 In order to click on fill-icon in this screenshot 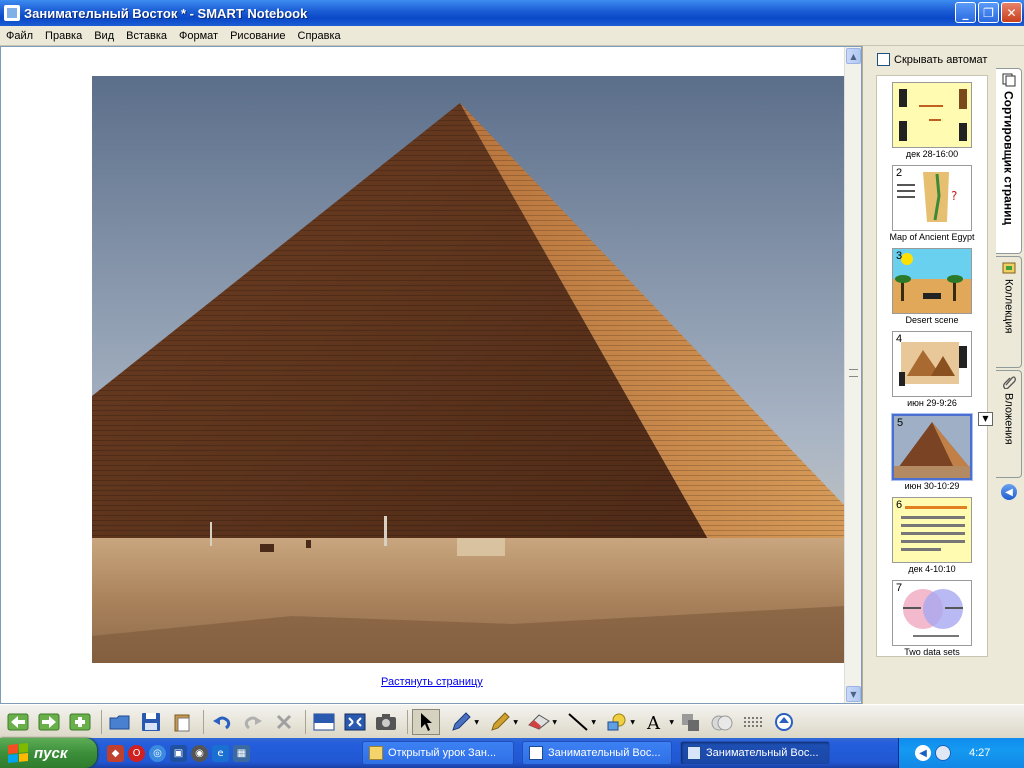, I will do `click(691, 722)`.